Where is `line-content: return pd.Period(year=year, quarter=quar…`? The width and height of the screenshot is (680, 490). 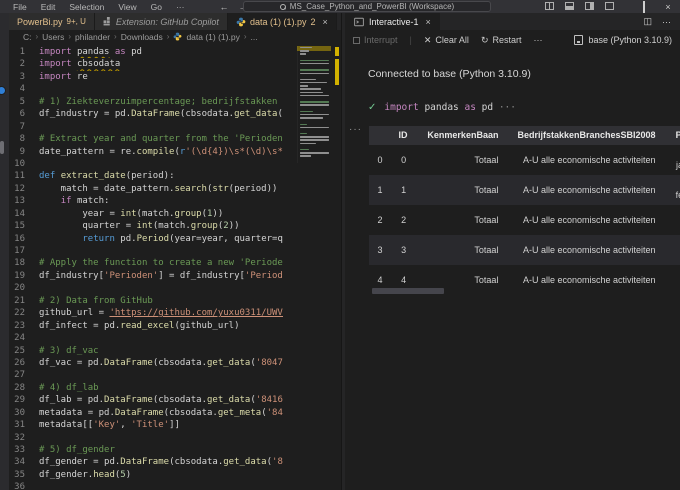
line-content: return pd.Period(year=year, quarter=quar… is located at coordinates (182, 238).